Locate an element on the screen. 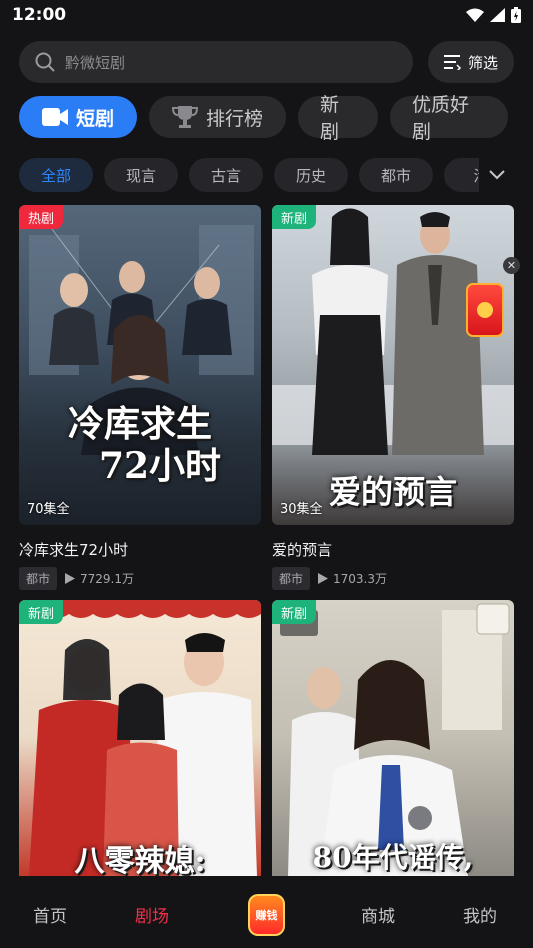 The width and height of the screenshot is (533, 948). drama-meta: 都市 7729.1万 is located at coordinates (140, 578).